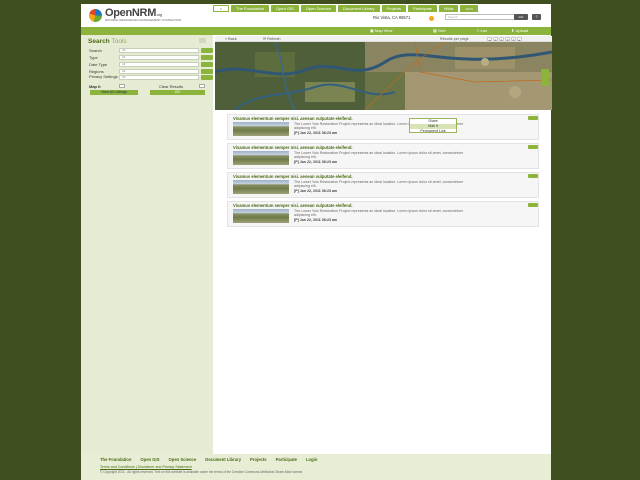  I want to click on page-2: 2, so click(501, 39).